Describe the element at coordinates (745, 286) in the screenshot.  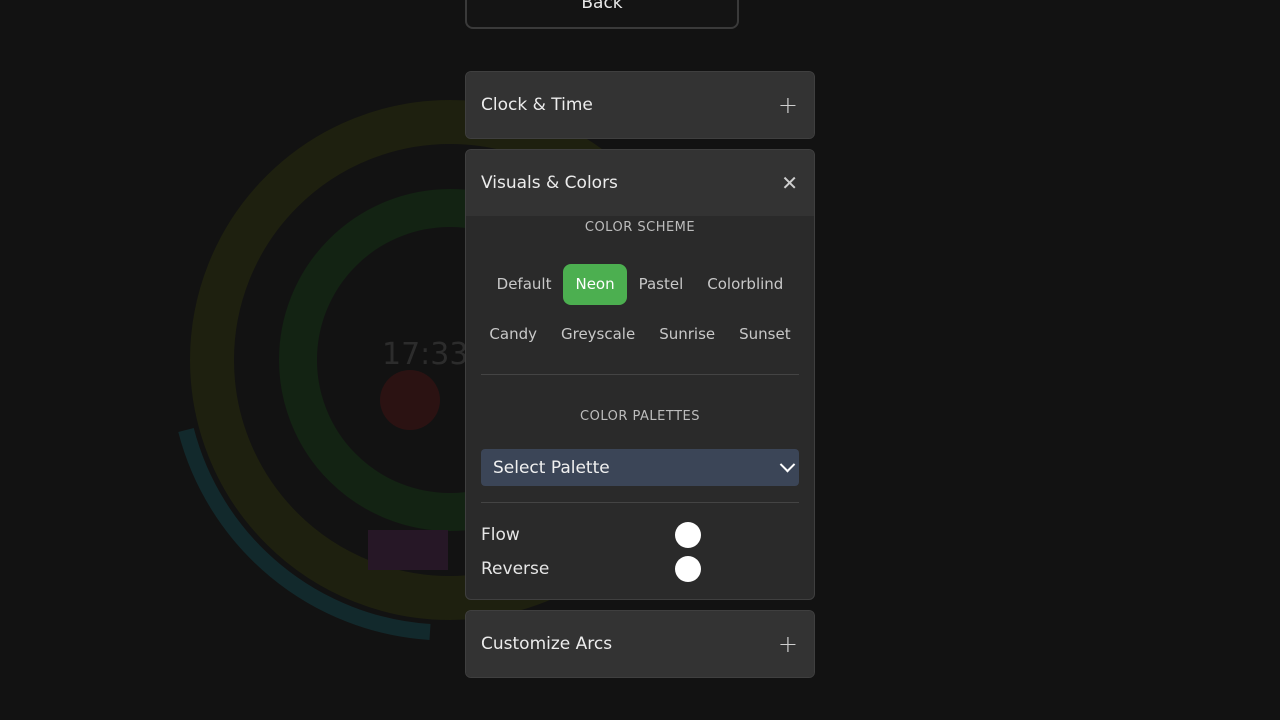
I see `scheme-colorblind-button: Colorblind` at that location.